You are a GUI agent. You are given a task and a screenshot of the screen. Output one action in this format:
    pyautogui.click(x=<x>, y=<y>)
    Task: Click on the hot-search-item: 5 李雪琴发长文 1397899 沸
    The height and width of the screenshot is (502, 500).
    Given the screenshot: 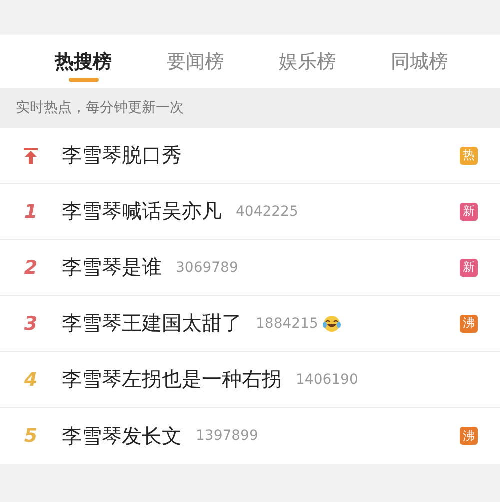 What is the action you would take?
    pyautogui.click(x=250, y=436)
    